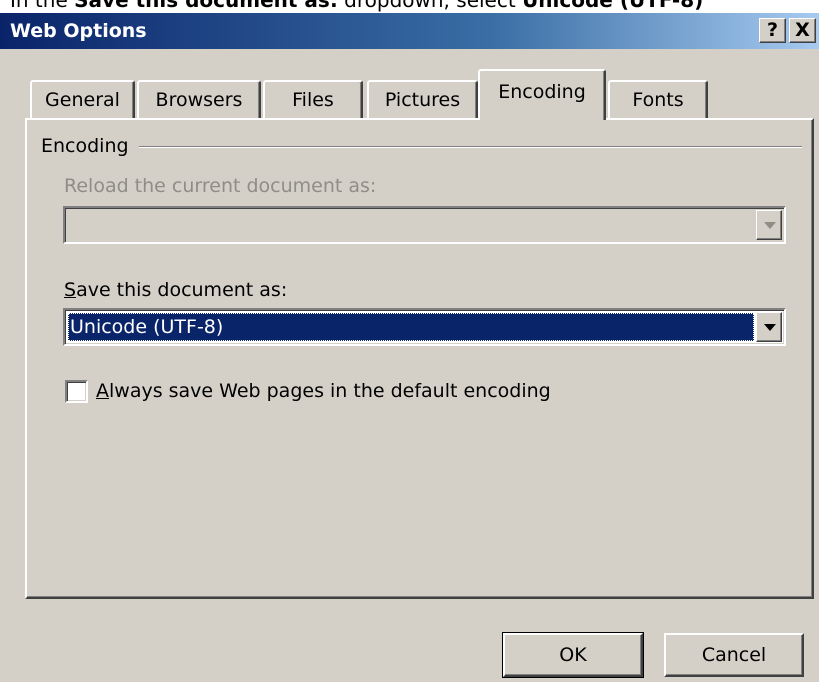 Image resolution: width=819 pixels, height=682 pixels. What do you see at coordinates (613, 6) in the screenshot?
I see `caption-emph-2: Unicode (UTF-8)` at bounding box center [613, 6].